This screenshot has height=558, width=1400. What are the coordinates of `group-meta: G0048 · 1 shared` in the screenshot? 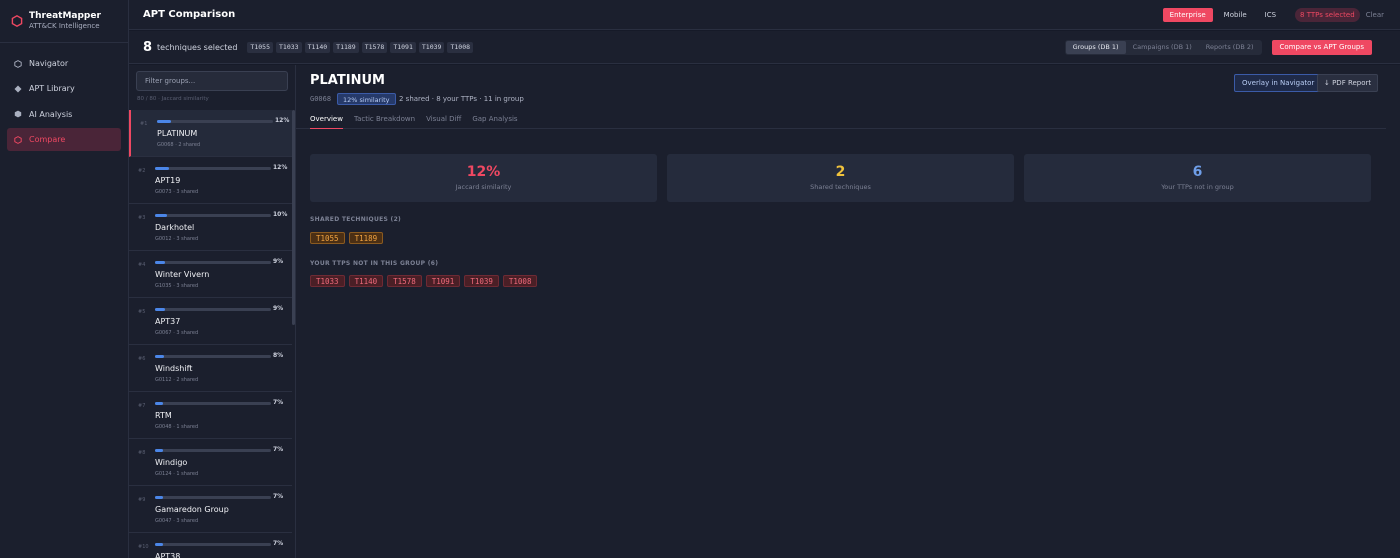 It's located at (177, 427).